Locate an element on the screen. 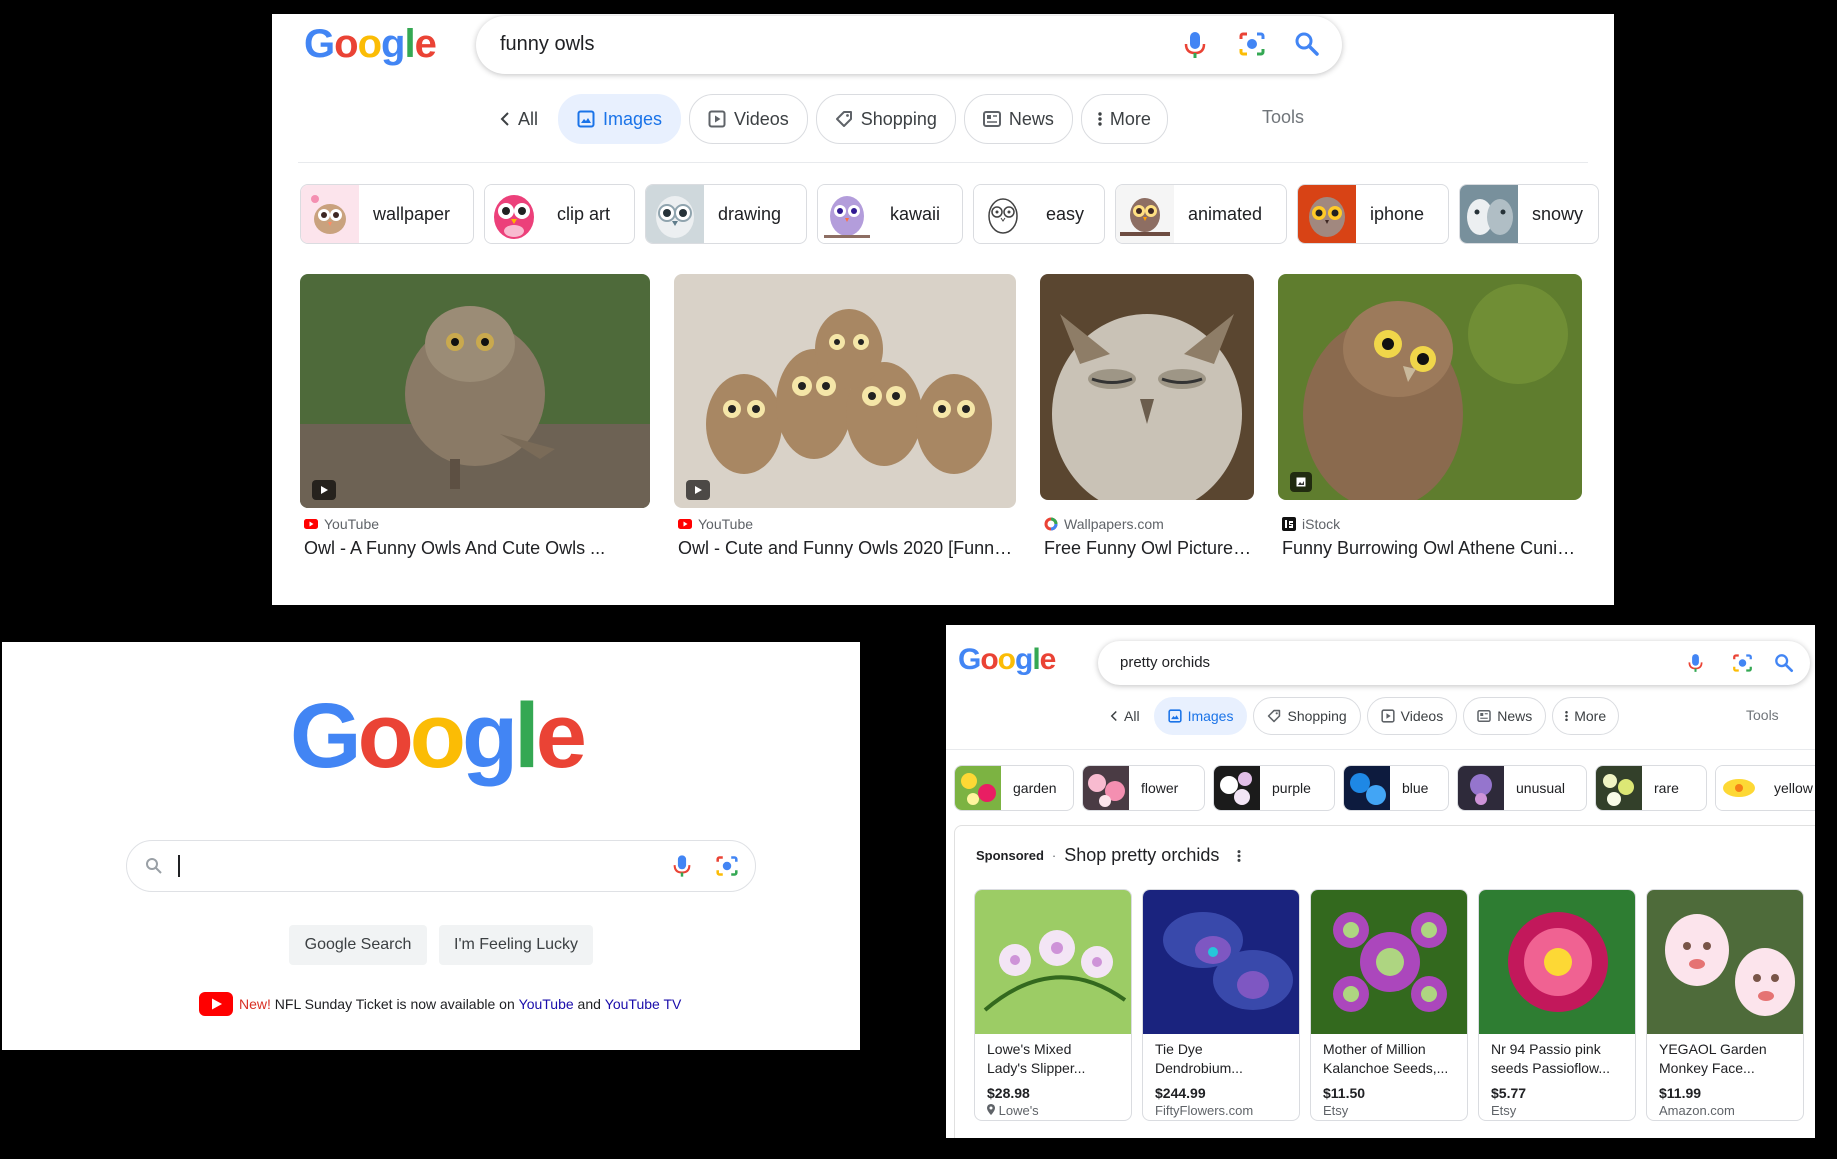 Image resolution: width=1837 pixels, height=1159 pixels. search-tabs: All Images Videos Shopping News More is located at coordinates (828, 119).